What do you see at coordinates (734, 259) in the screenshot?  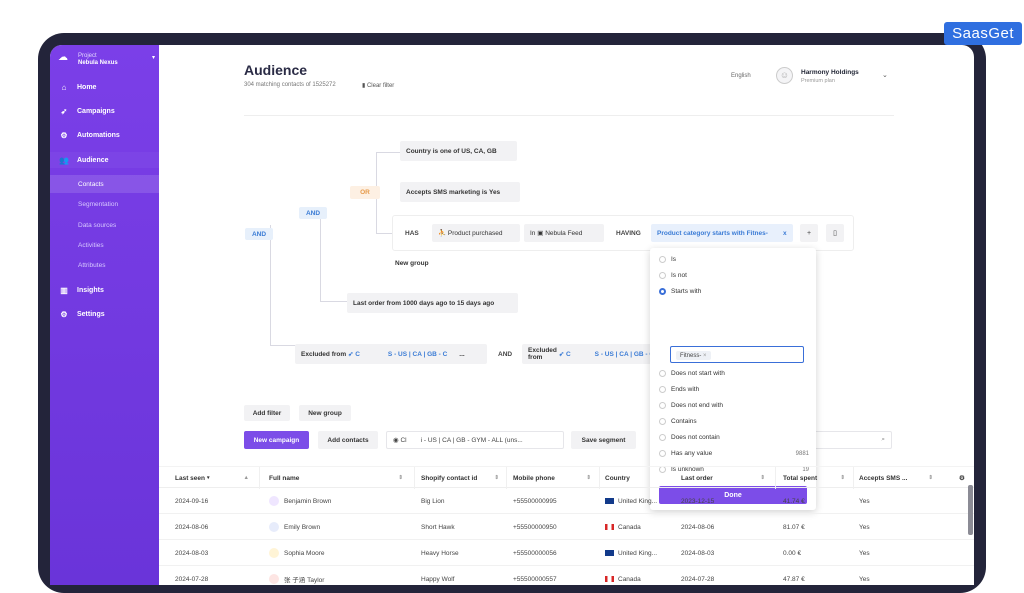 I see `option-is: Is` at bounding box center [734, 259].